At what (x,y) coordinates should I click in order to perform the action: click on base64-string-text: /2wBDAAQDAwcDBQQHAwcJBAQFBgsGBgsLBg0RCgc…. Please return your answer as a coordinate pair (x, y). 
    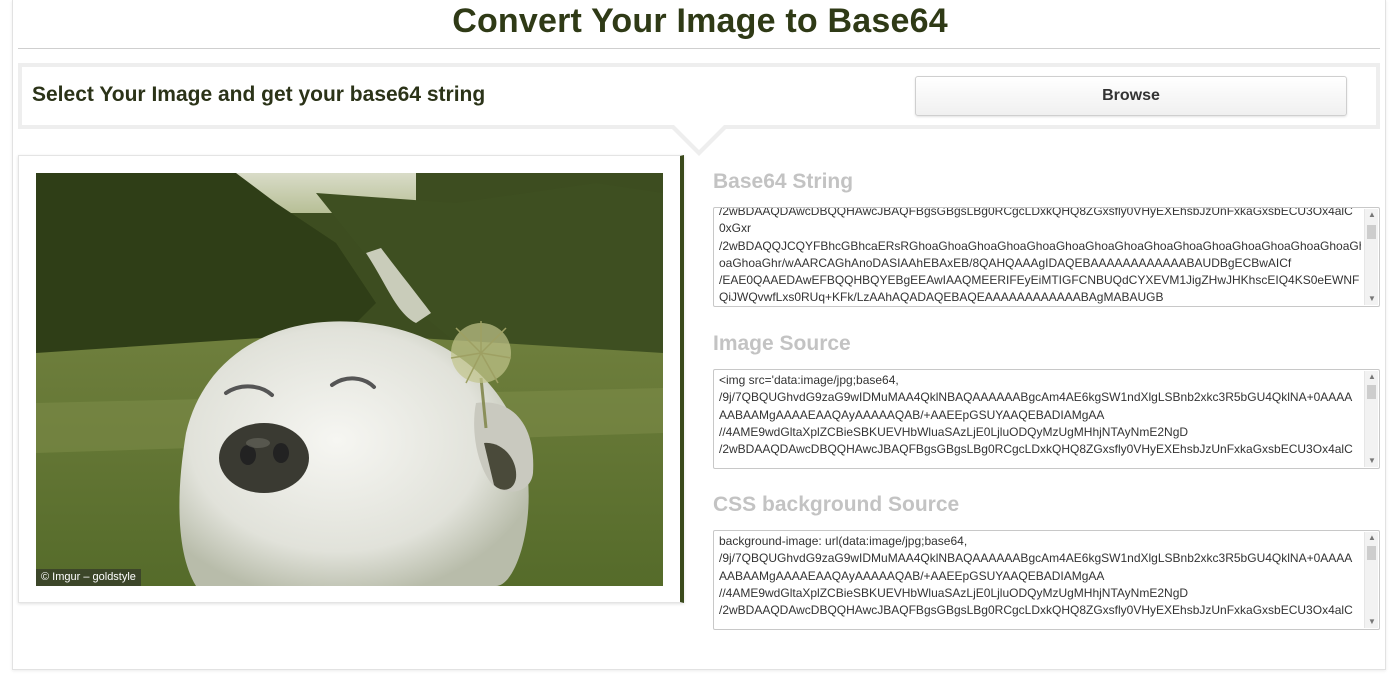
    Looking at the image, I should click on (1040, 256).